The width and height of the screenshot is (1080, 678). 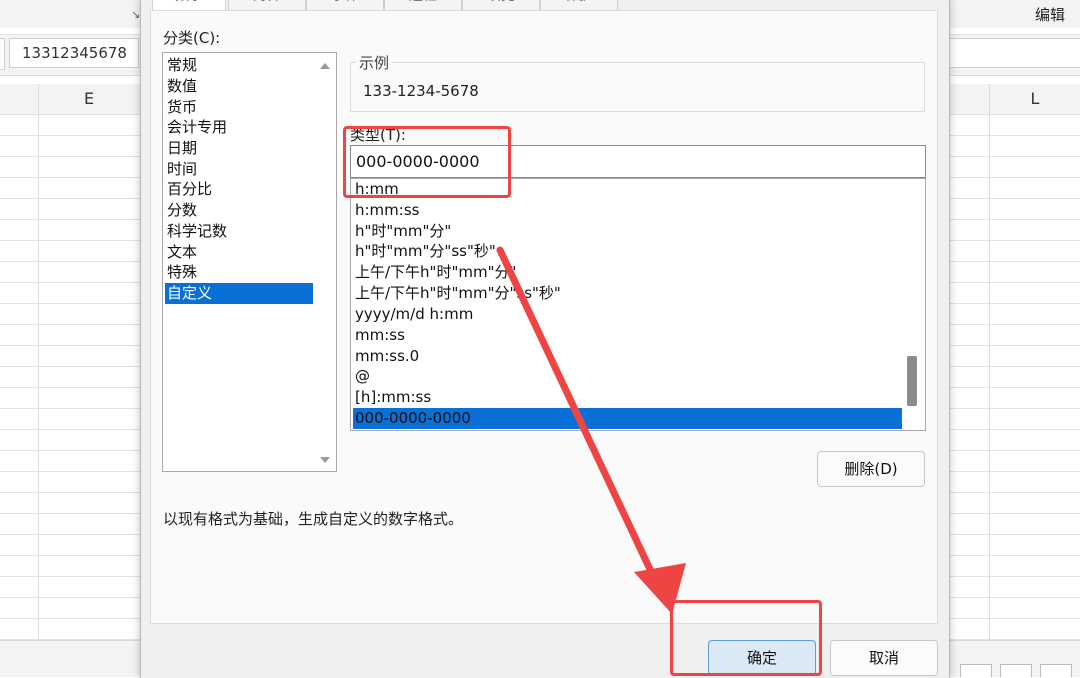 I want to click on arrow-head, so click(x=660, y=588).